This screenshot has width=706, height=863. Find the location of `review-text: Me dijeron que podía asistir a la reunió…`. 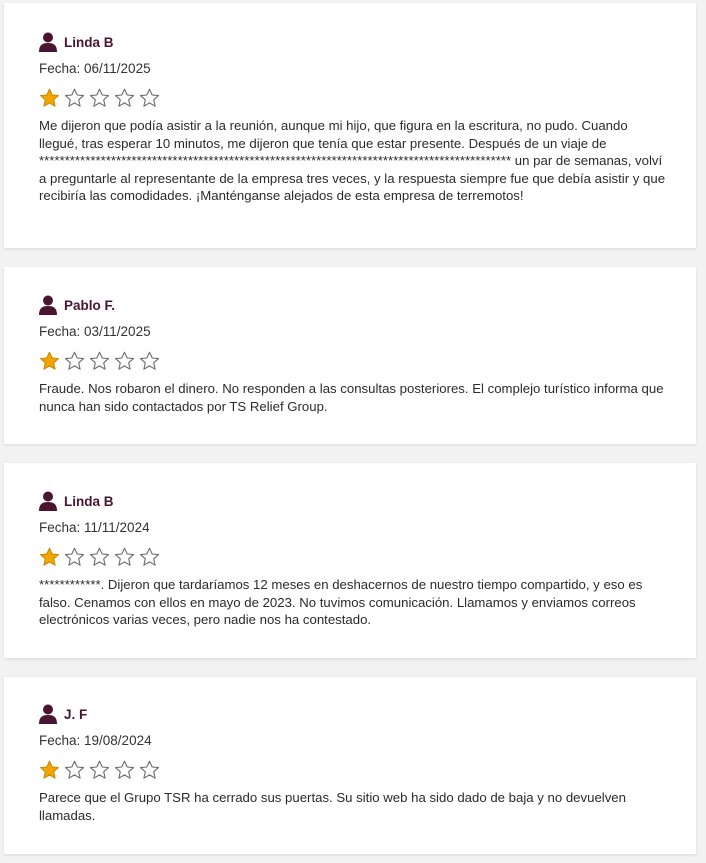

review-text: Me dijeron que podía asistir a la reunió… is located at coordinates (352, 160).